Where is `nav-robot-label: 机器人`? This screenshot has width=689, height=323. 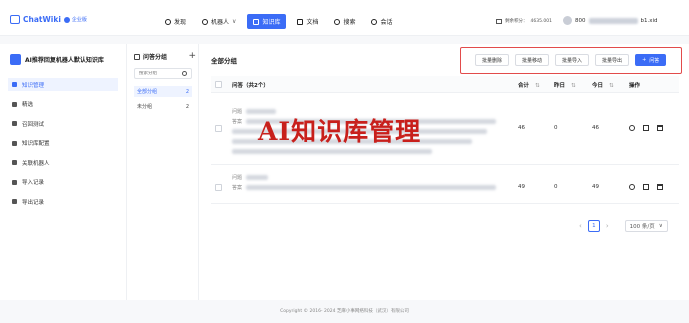 nav-robot-label: 机器人 is located at coordinates (220, 22).